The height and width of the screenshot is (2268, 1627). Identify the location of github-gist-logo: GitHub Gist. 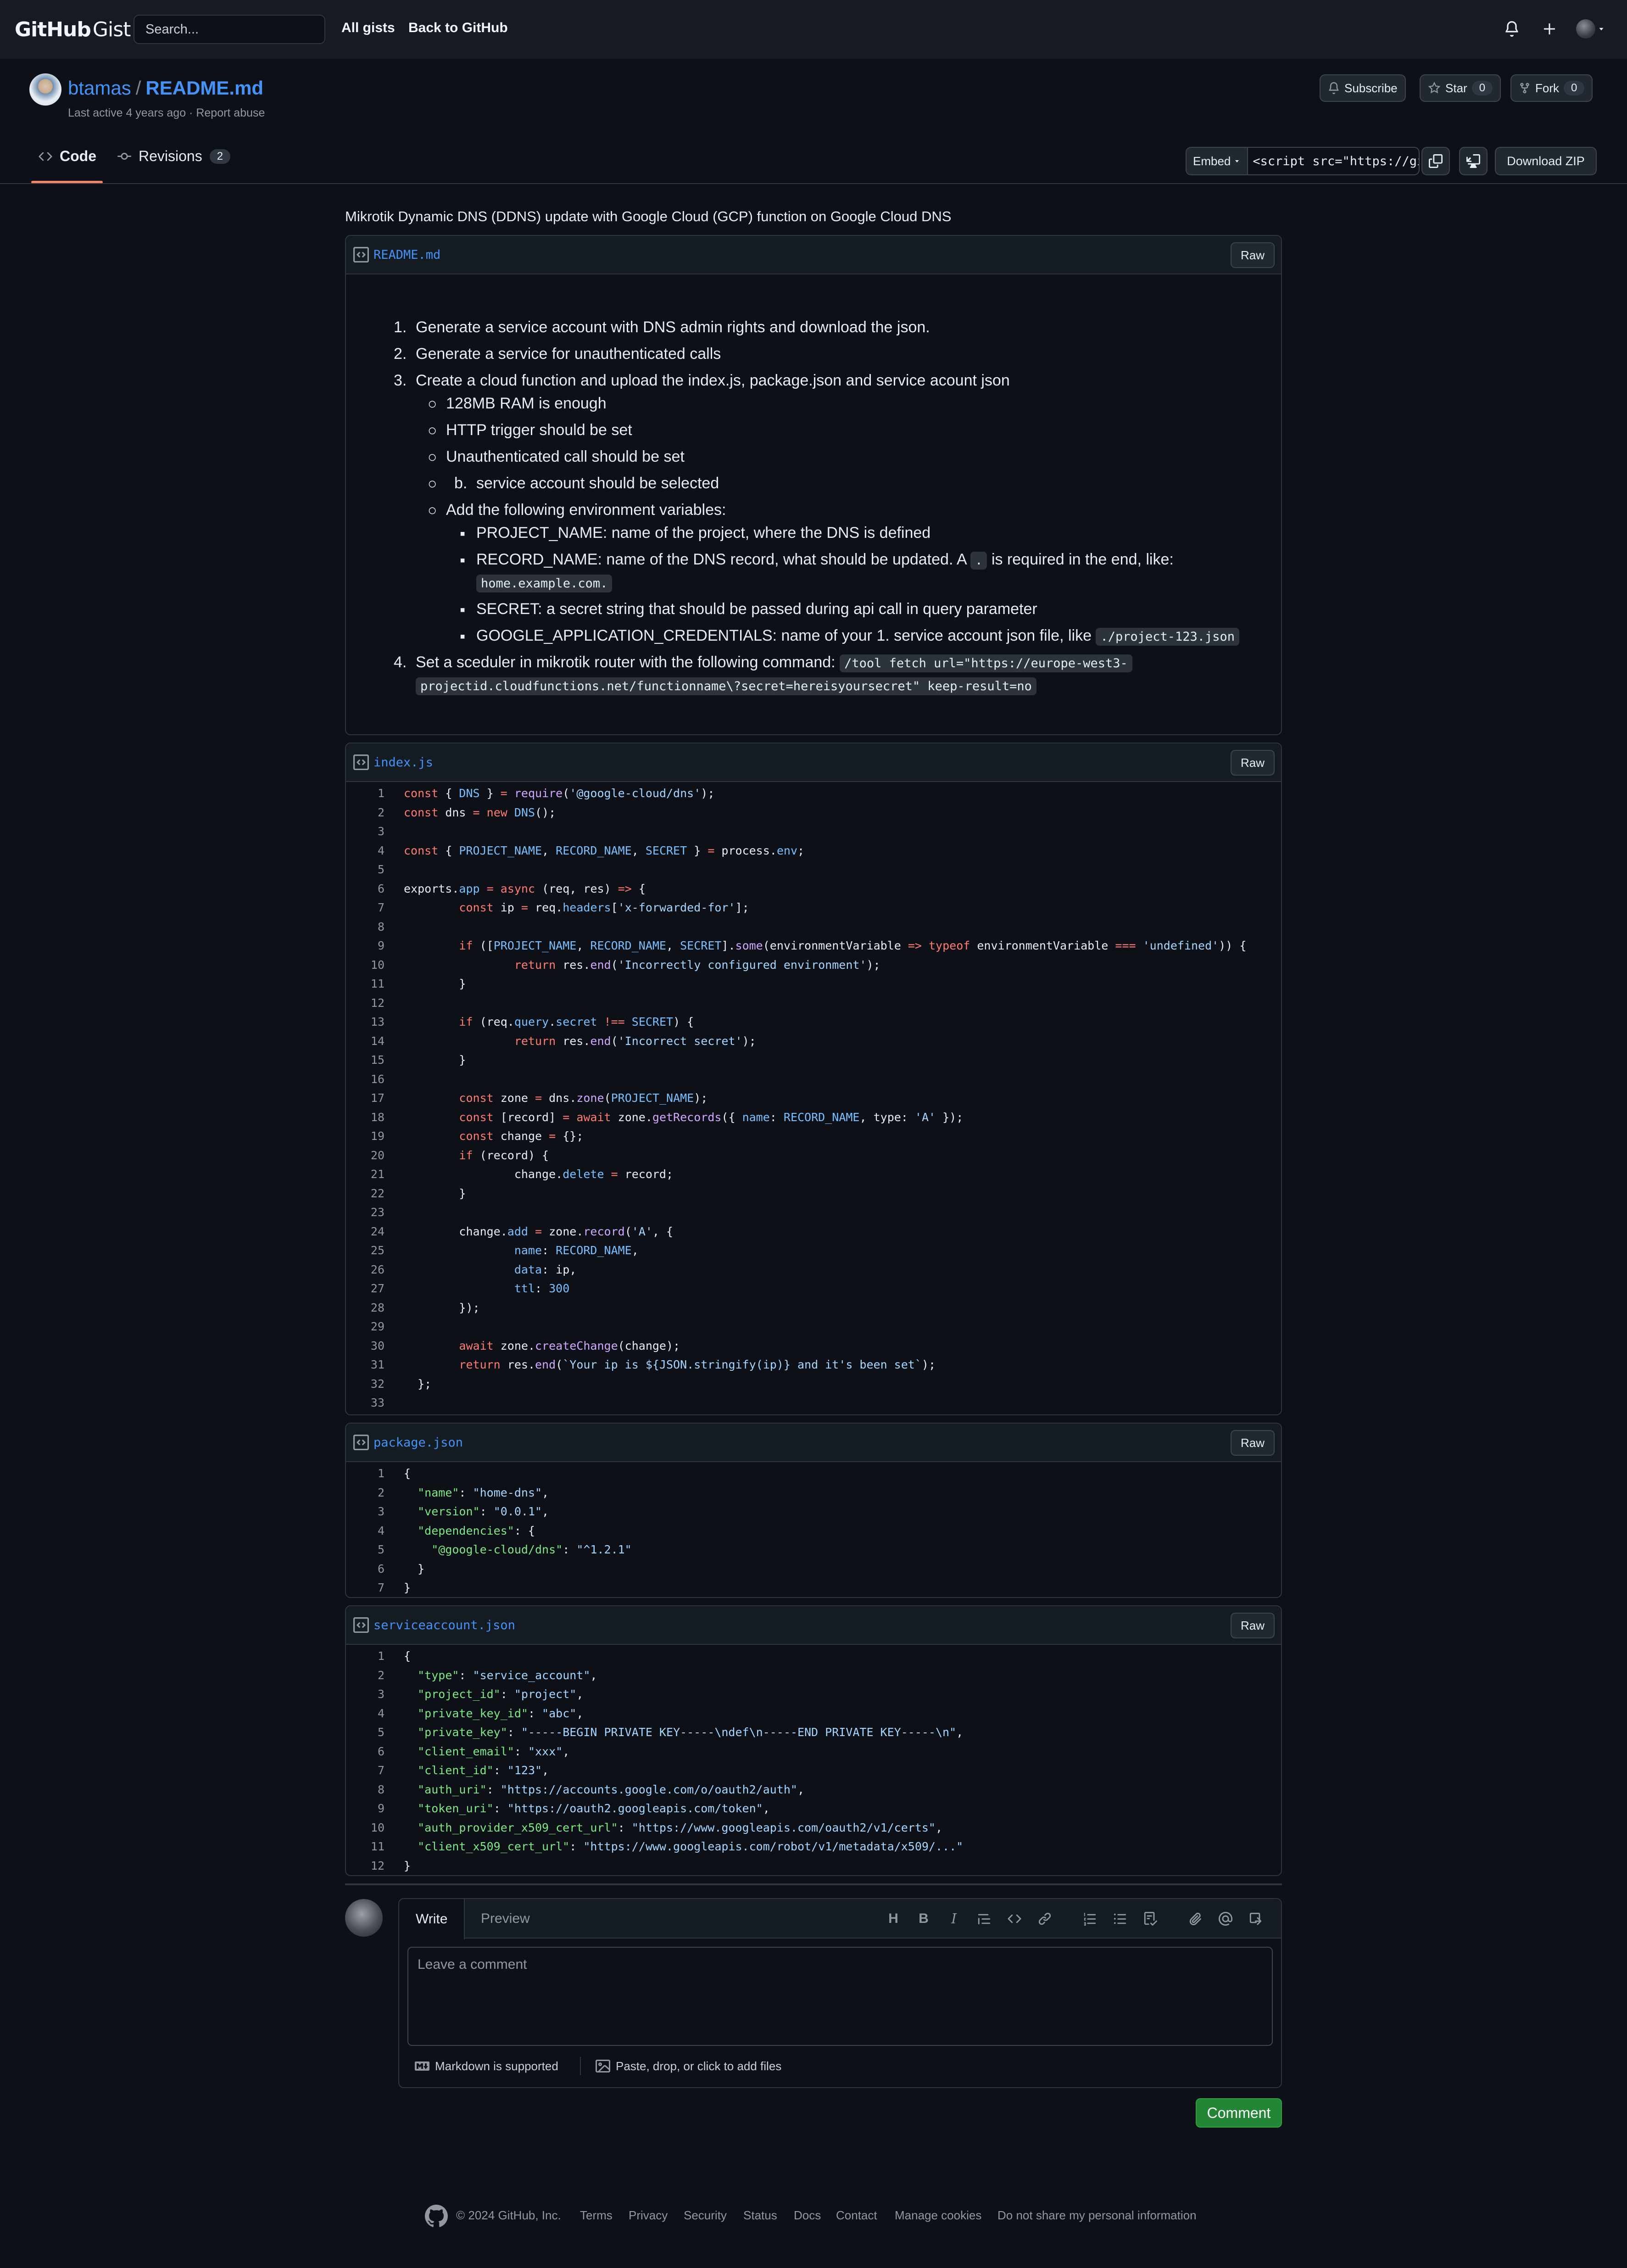
(73, 29).